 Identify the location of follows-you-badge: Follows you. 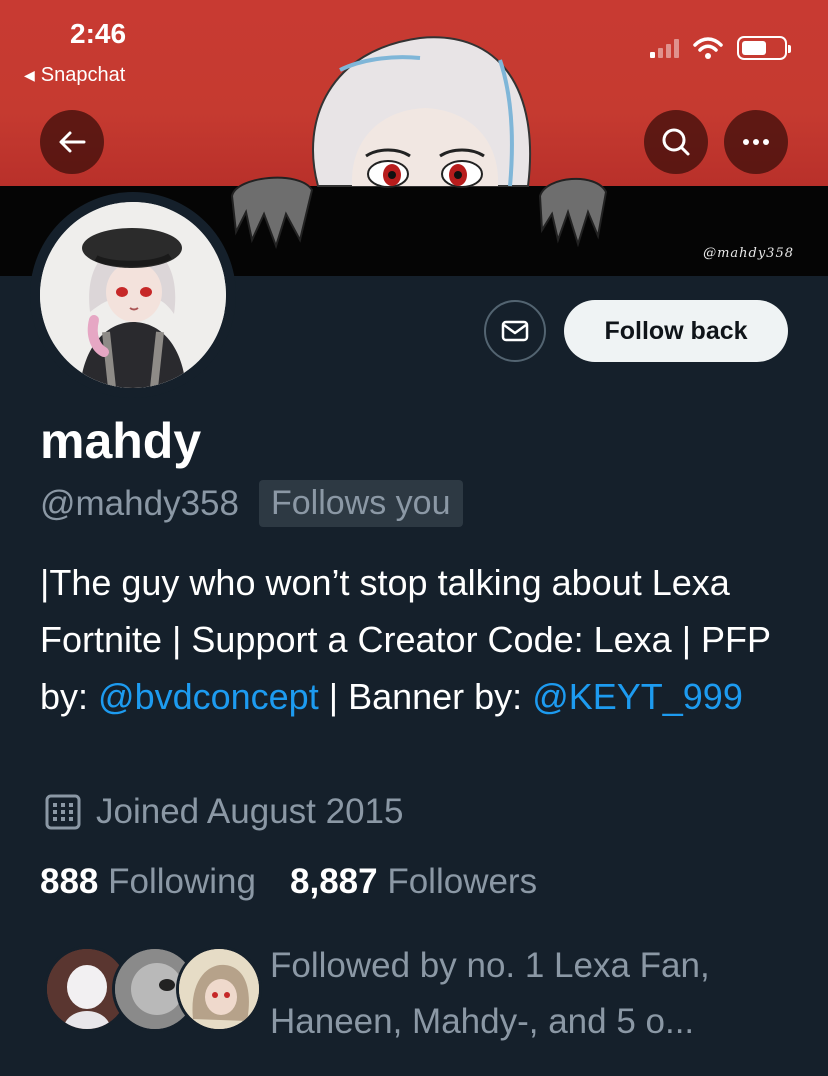
(360, 503).